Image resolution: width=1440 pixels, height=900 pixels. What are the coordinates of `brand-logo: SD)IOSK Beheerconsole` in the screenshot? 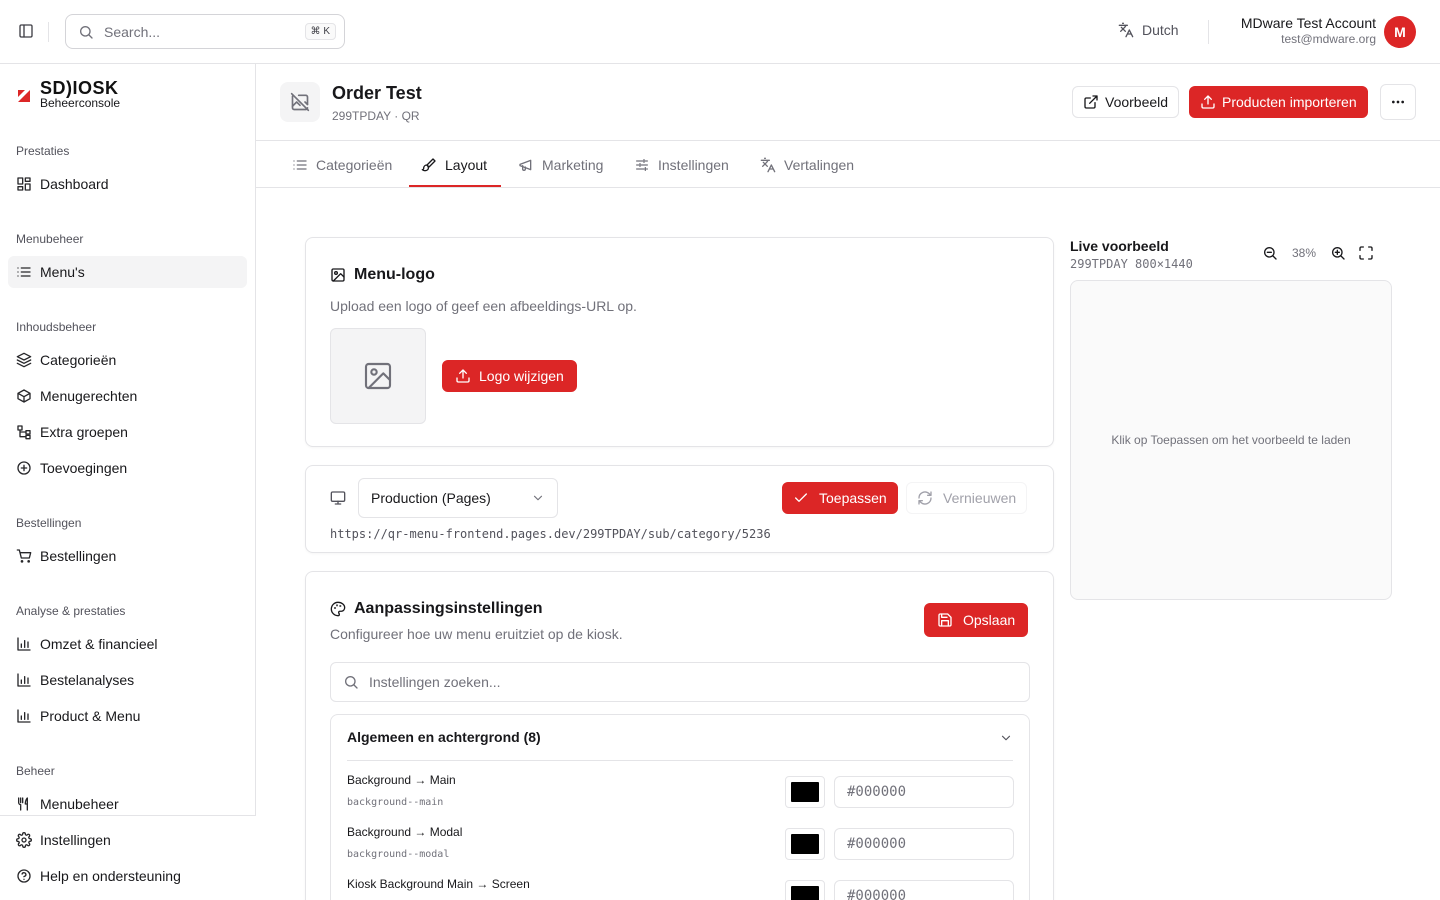 It's located at (68, 94).